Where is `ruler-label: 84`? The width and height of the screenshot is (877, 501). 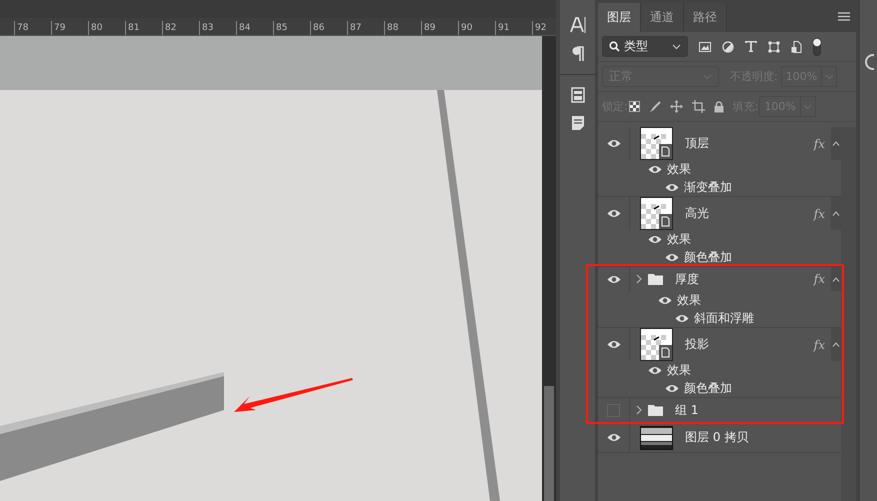 ruler-label: 84 is located at coordinates (254, 27).